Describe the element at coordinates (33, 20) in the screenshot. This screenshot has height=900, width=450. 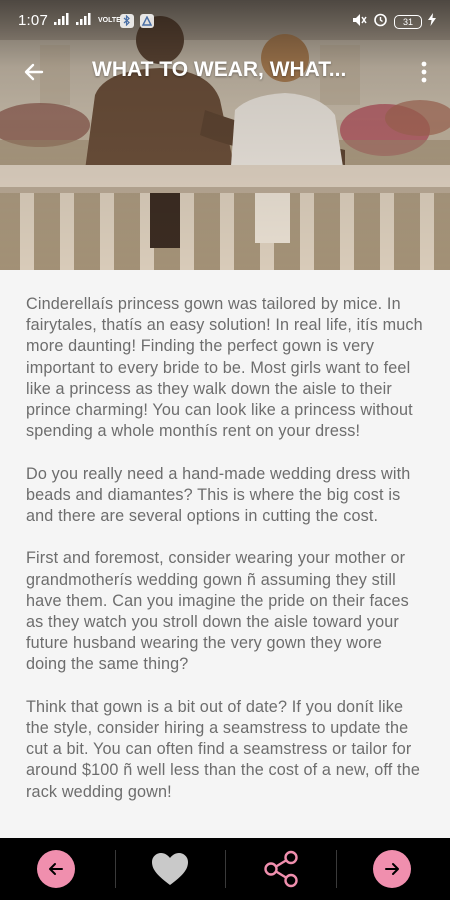
I see `status-time: 1:07` at that location.